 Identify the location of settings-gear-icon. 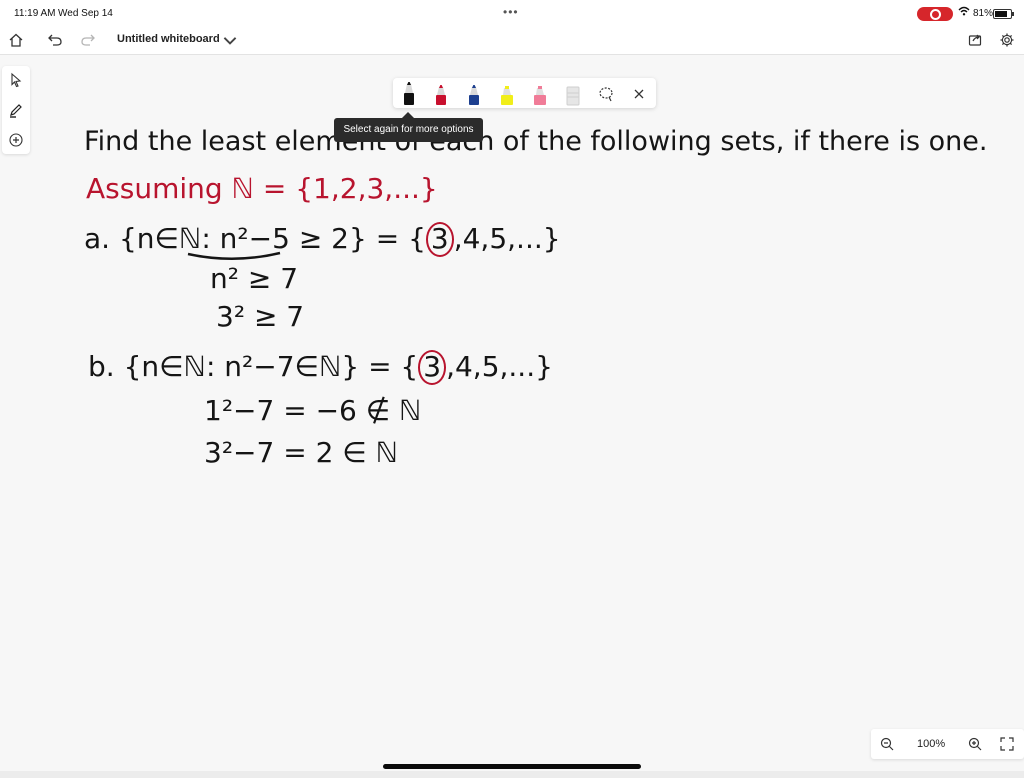
(1007, 40).